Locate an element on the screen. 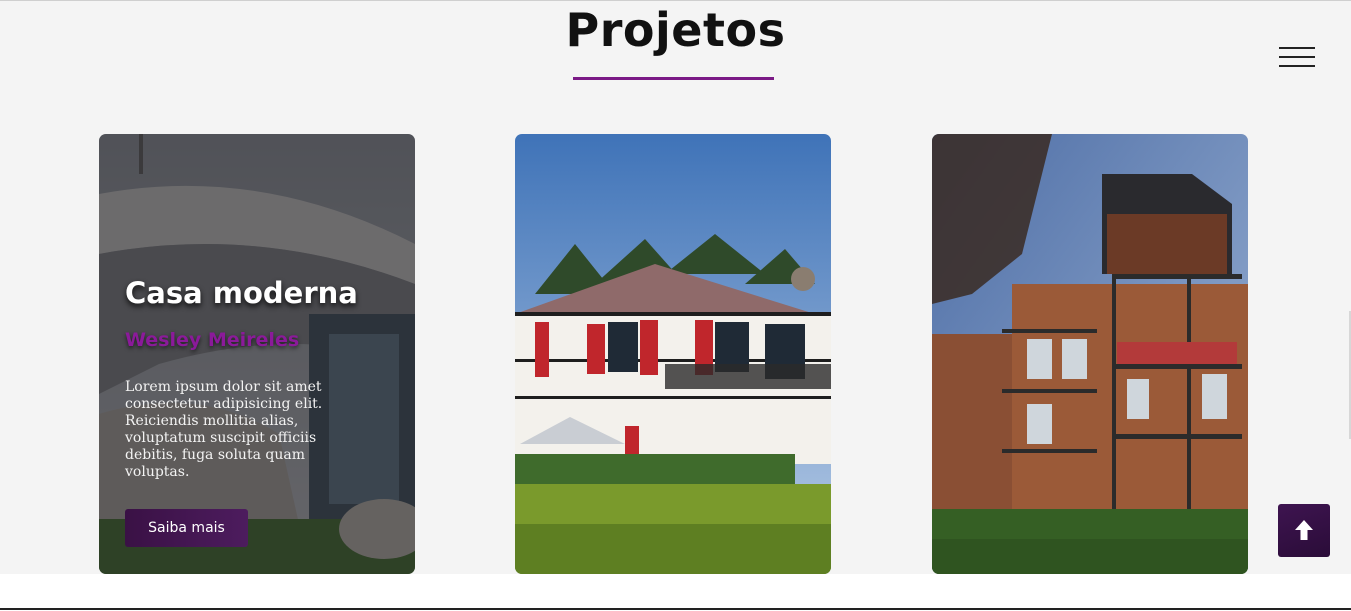 This screenshot has width=1351, height=611. section-title: Projetos is located at coordinates (675, 30).